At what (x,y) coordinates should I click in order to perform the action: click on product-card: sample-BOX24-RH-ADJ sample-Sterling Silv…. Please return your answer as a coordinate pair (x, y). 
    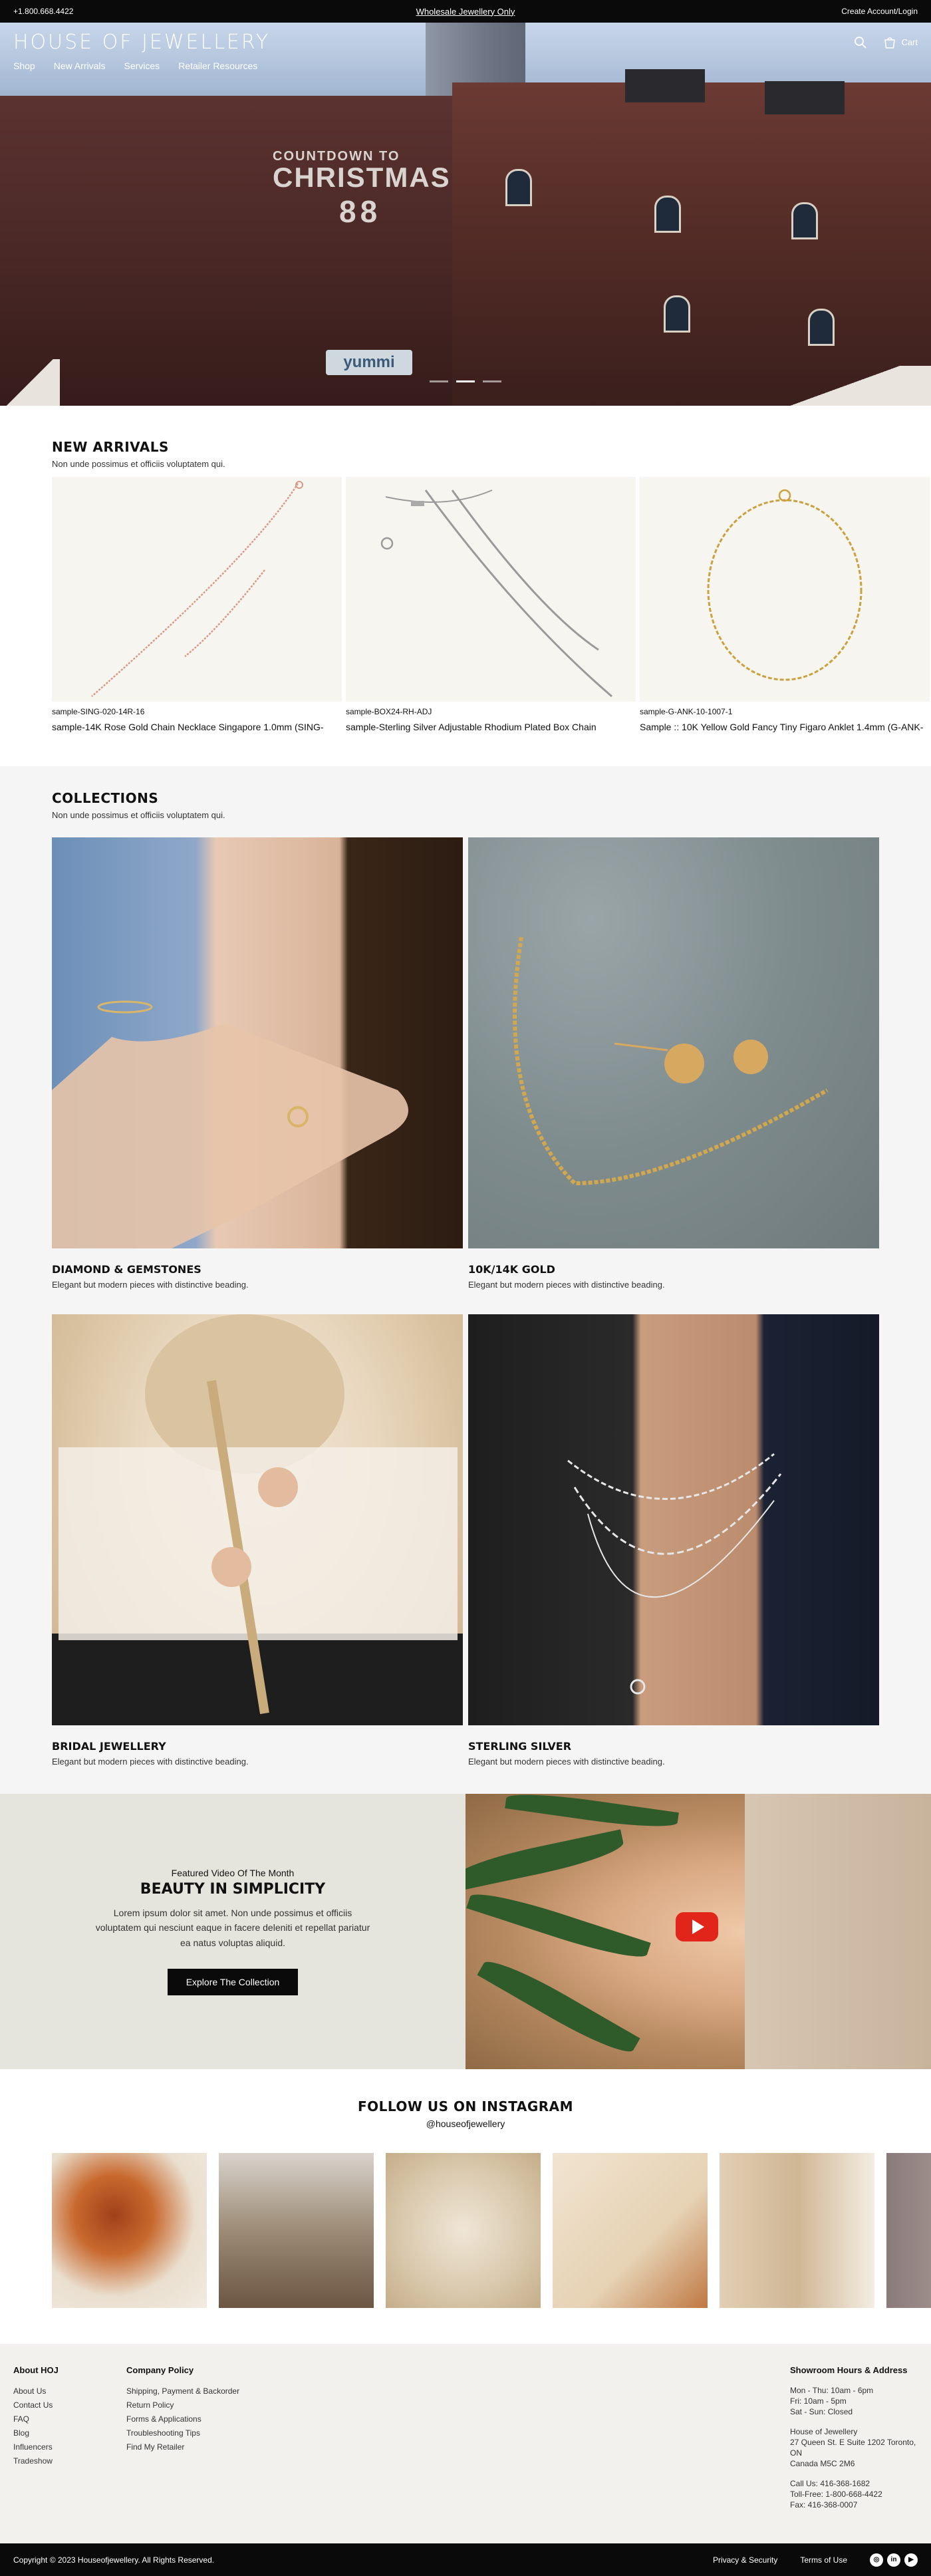
    Looking at the image, I should click on (491, 604).